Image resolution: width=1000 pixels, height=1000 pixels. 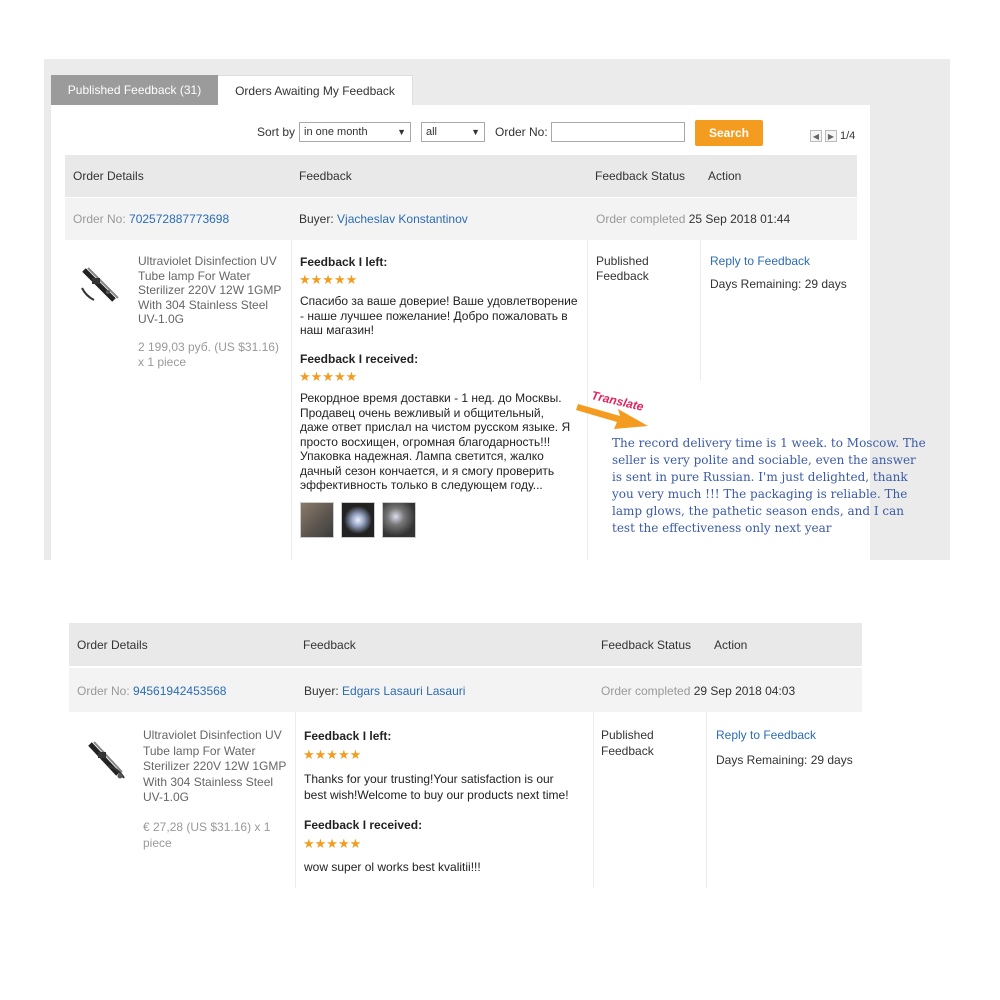 What do you see at coordinates (157, 842) in the screenshot?
I see `quantity-line: piece` at bounding box center [157, 842].